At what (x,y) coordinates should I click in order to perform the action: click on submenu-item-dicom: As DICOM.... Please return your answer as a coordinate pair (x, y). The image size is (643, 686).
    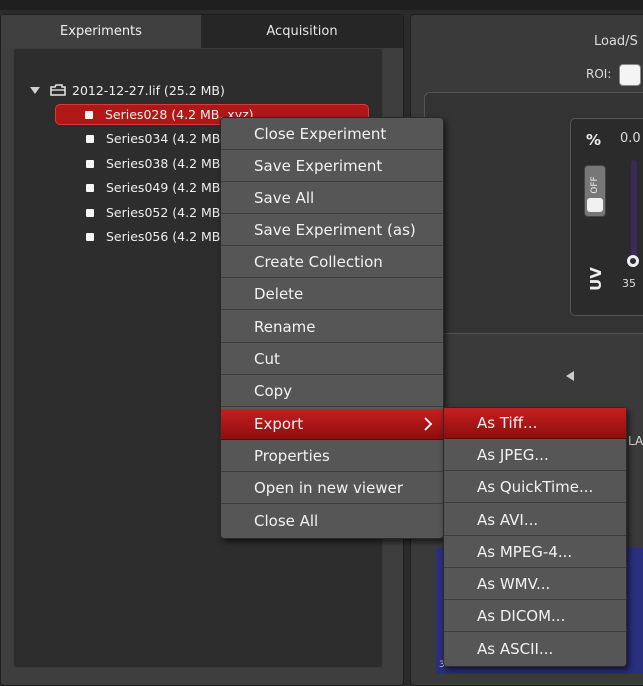
    Looking at the image, I should click on (535, 616).